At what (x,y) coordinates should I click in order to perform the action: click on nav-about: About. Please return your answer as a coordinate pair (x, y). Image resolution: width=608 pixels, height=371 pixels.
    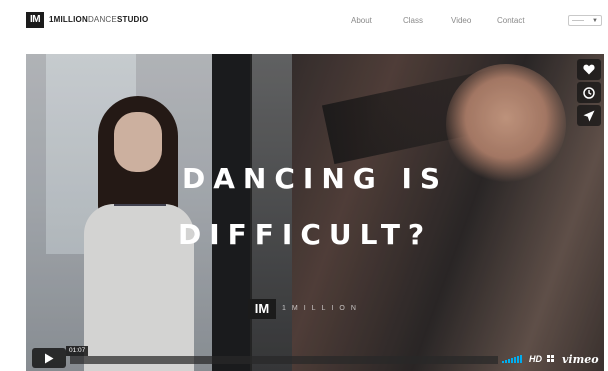
    Looking at the image, I should click on (361, 20).